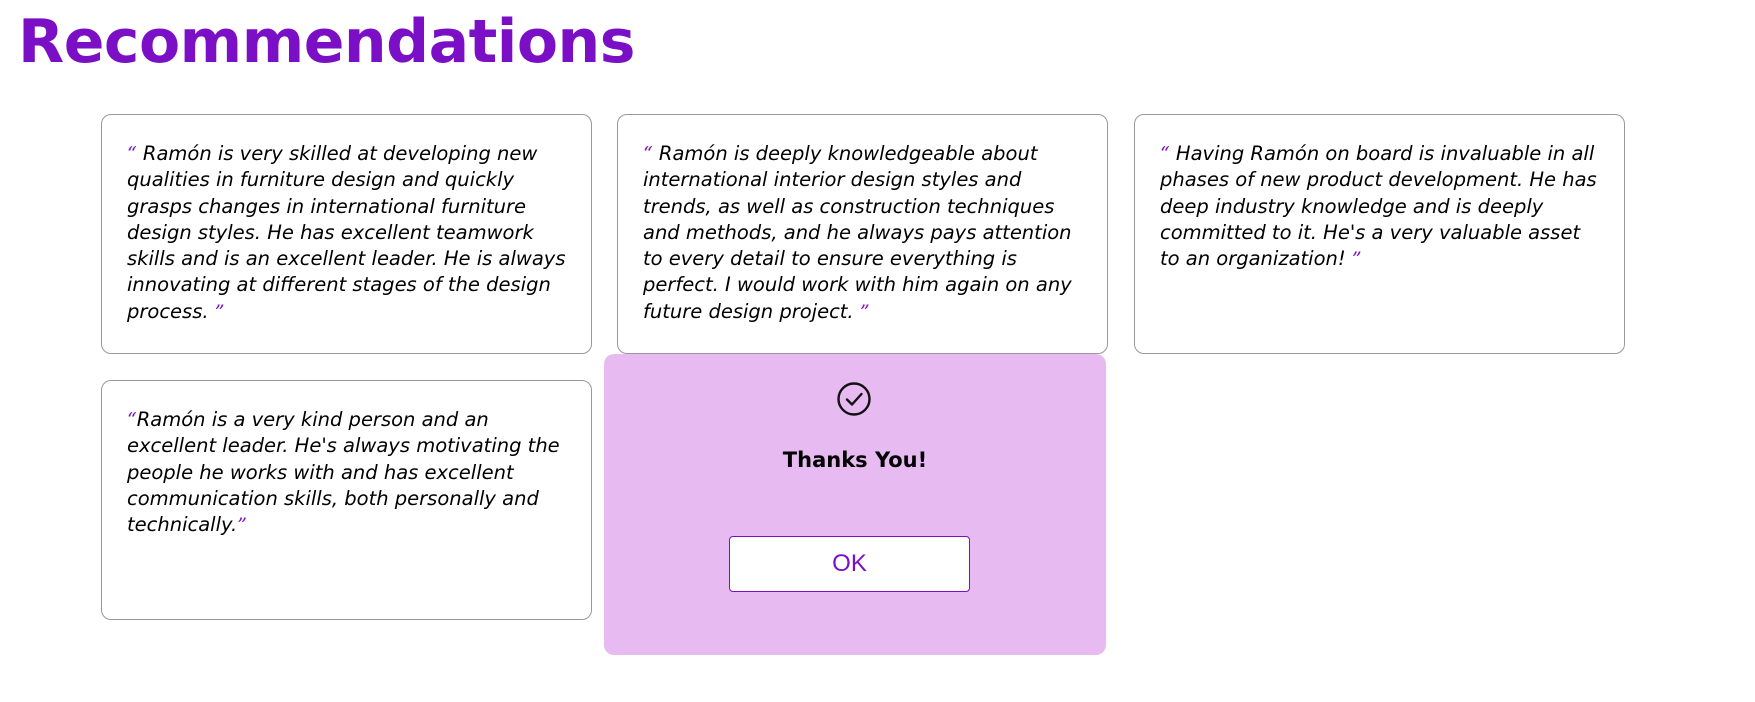 The width and height of the screenshot is (1755, 702). Describe the element at coordinates (326, 42) in the screenshot. I see `page-title: Recommendations` at that location.